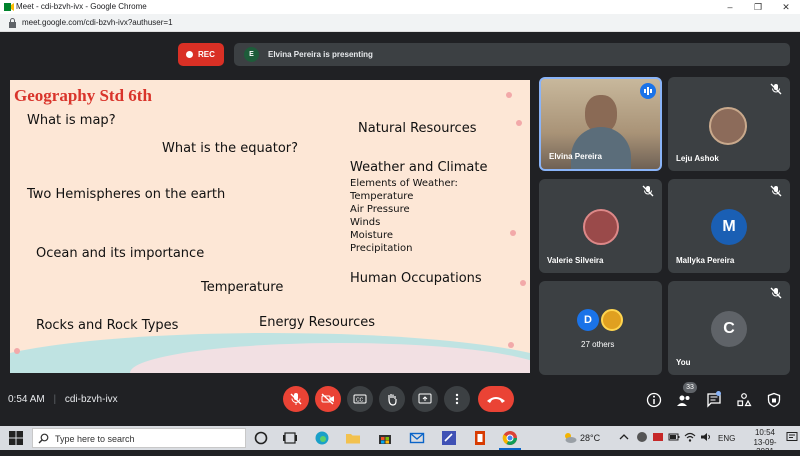 The image size is (800, 456). What do you see at coordinates (417, 438) in the screenshot?
I see `mail-icon` at bounding box center [417, 438].